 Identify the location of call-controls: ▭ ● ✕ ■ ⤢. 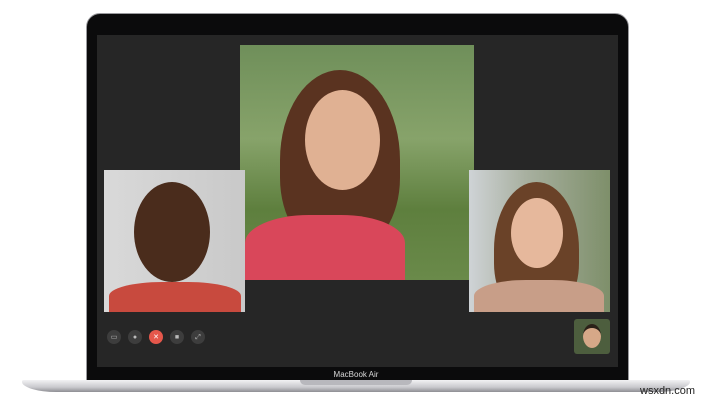
(156, 337).